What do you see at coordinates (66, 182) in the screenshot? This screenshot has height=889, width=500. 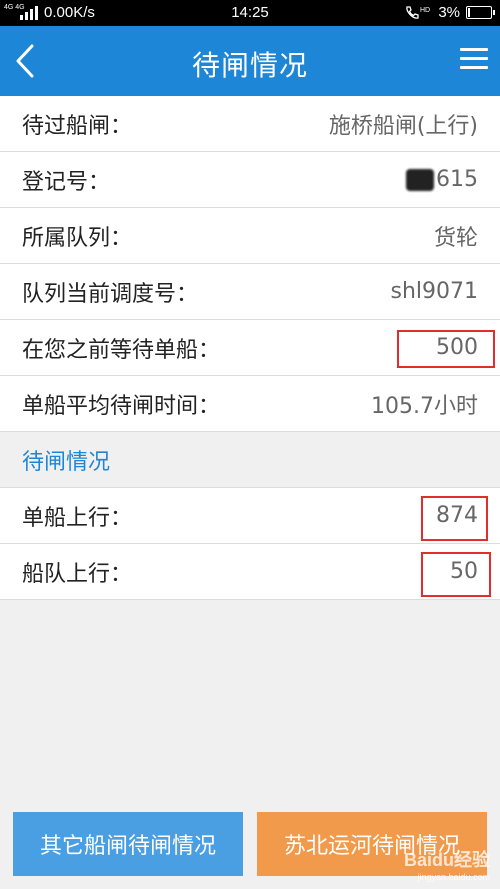 I see `registration-label: 登记号：` at bounding box center [66, 182].